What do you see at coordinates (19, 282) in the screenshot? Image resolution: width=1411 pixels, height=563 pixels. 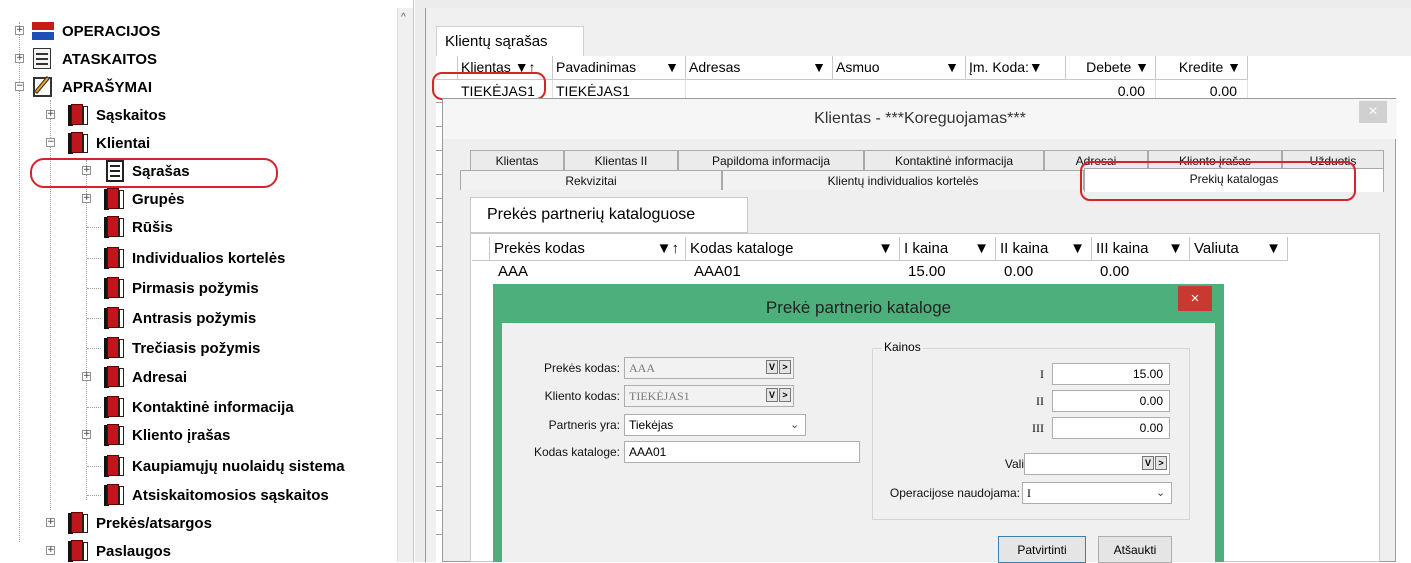 I see `tree-line` at bounding box center [19, 282].